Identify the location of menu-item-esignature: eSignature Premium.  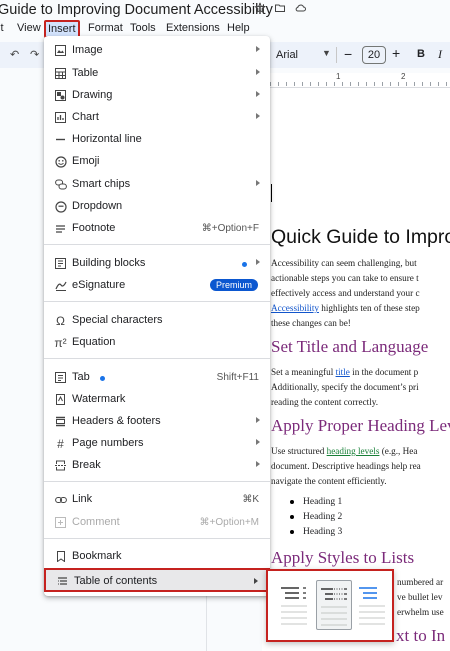
(157, 286).